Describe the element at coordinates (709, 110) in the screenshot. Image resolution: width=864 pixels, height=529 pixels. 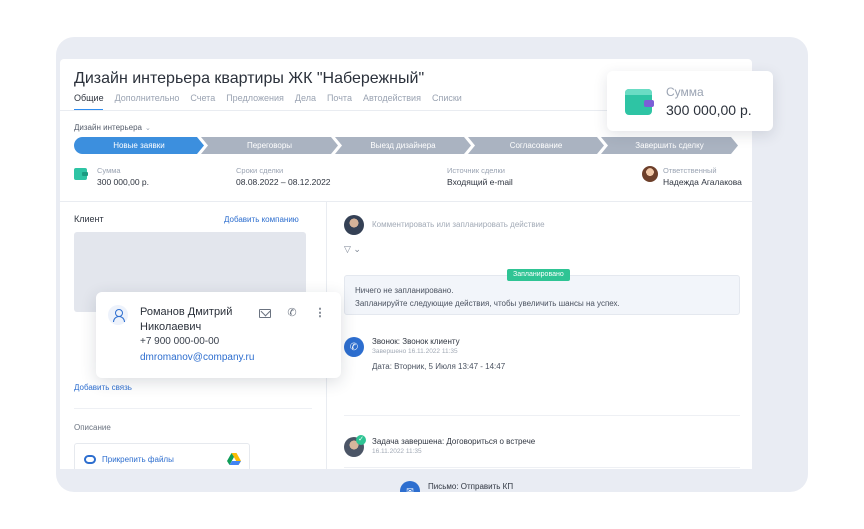
I see `sum-card-value: 300 000,00 р.` at that location.